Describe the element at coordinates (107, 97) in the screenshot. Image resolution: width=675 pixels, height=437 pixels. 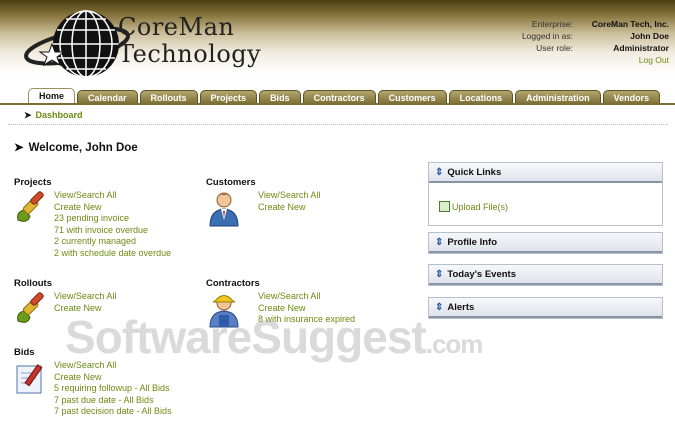
I see `tab-calendar: Calendar` at that location.